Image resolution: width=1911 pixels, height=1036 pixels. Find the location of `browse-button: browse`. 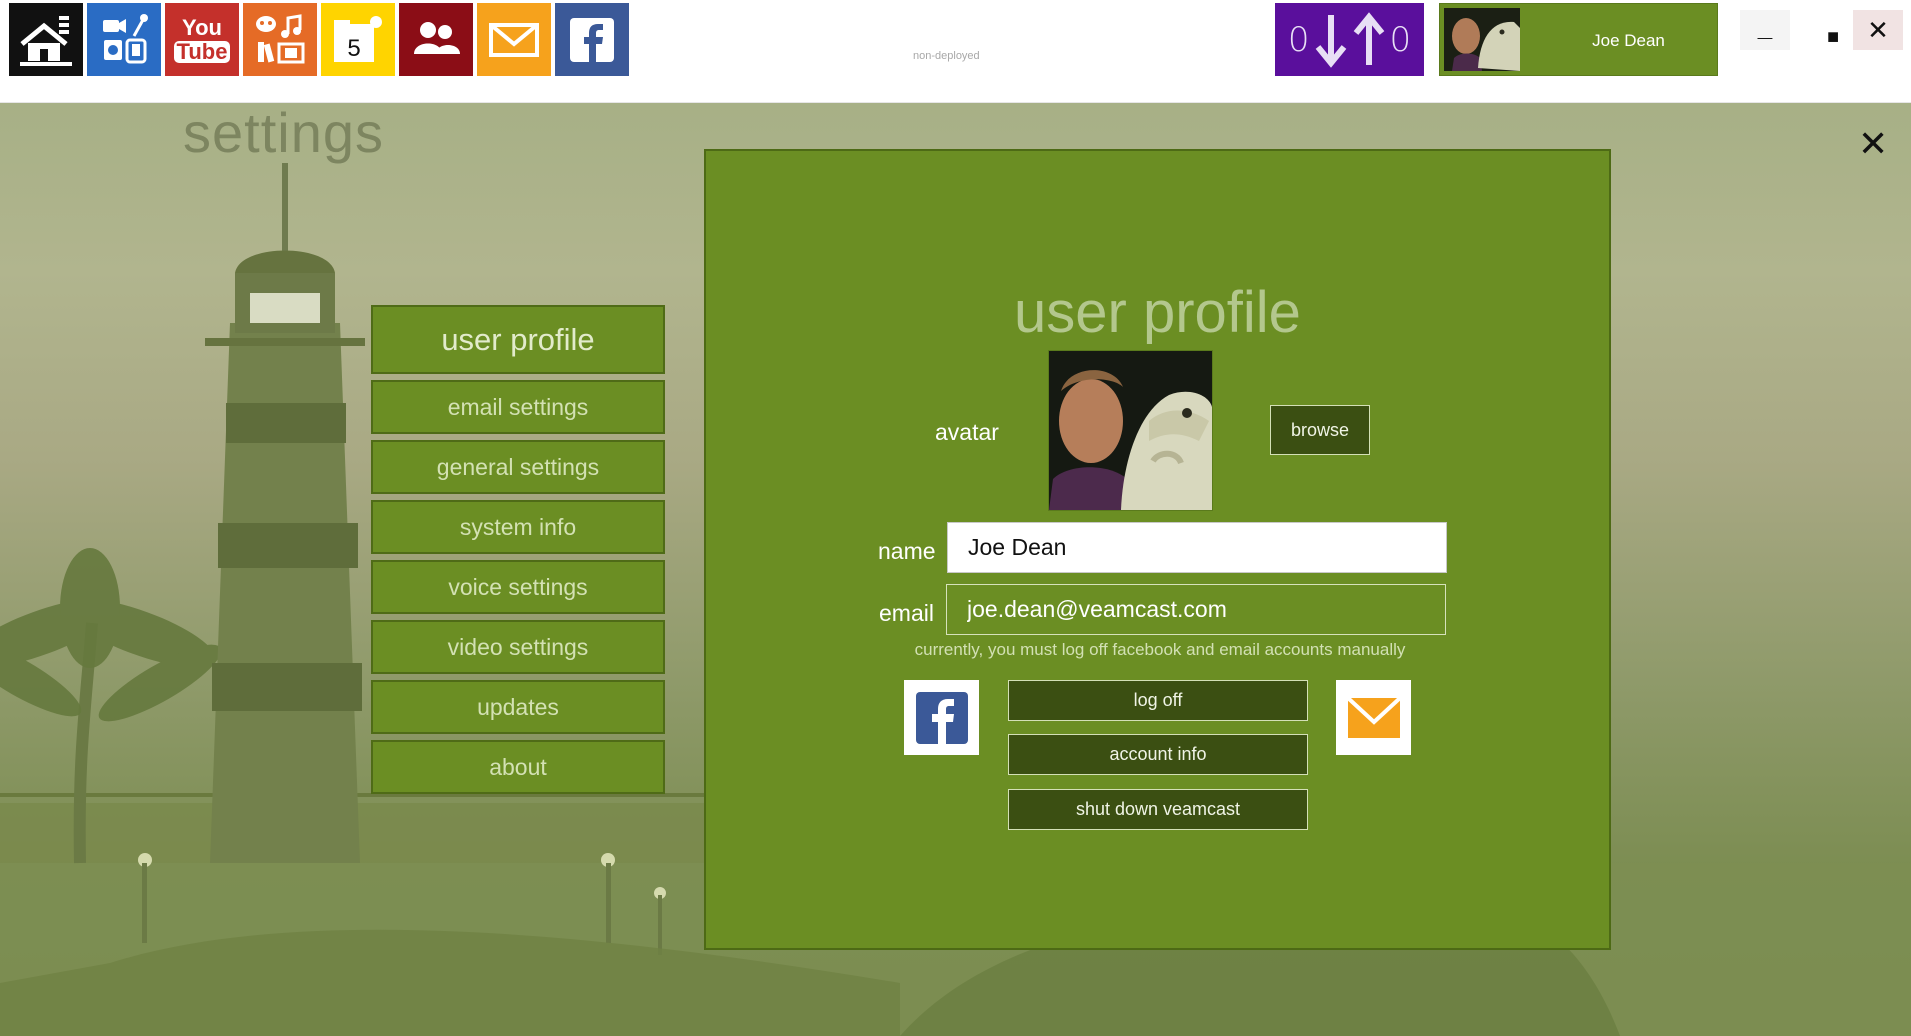

browse-button: browse is located at coordinates (1320, 430).